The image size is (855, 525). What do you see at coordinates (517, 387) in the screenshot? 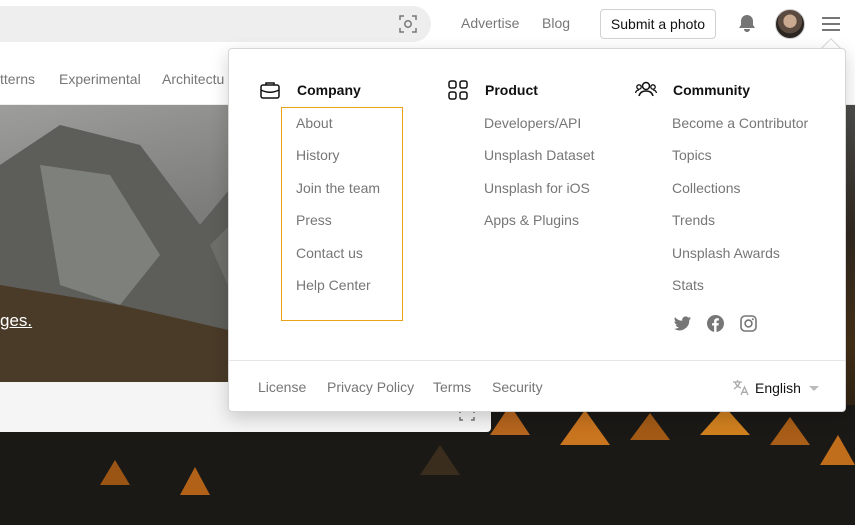
I see `footer-security-link: Security` at bounding box center [517, 387].